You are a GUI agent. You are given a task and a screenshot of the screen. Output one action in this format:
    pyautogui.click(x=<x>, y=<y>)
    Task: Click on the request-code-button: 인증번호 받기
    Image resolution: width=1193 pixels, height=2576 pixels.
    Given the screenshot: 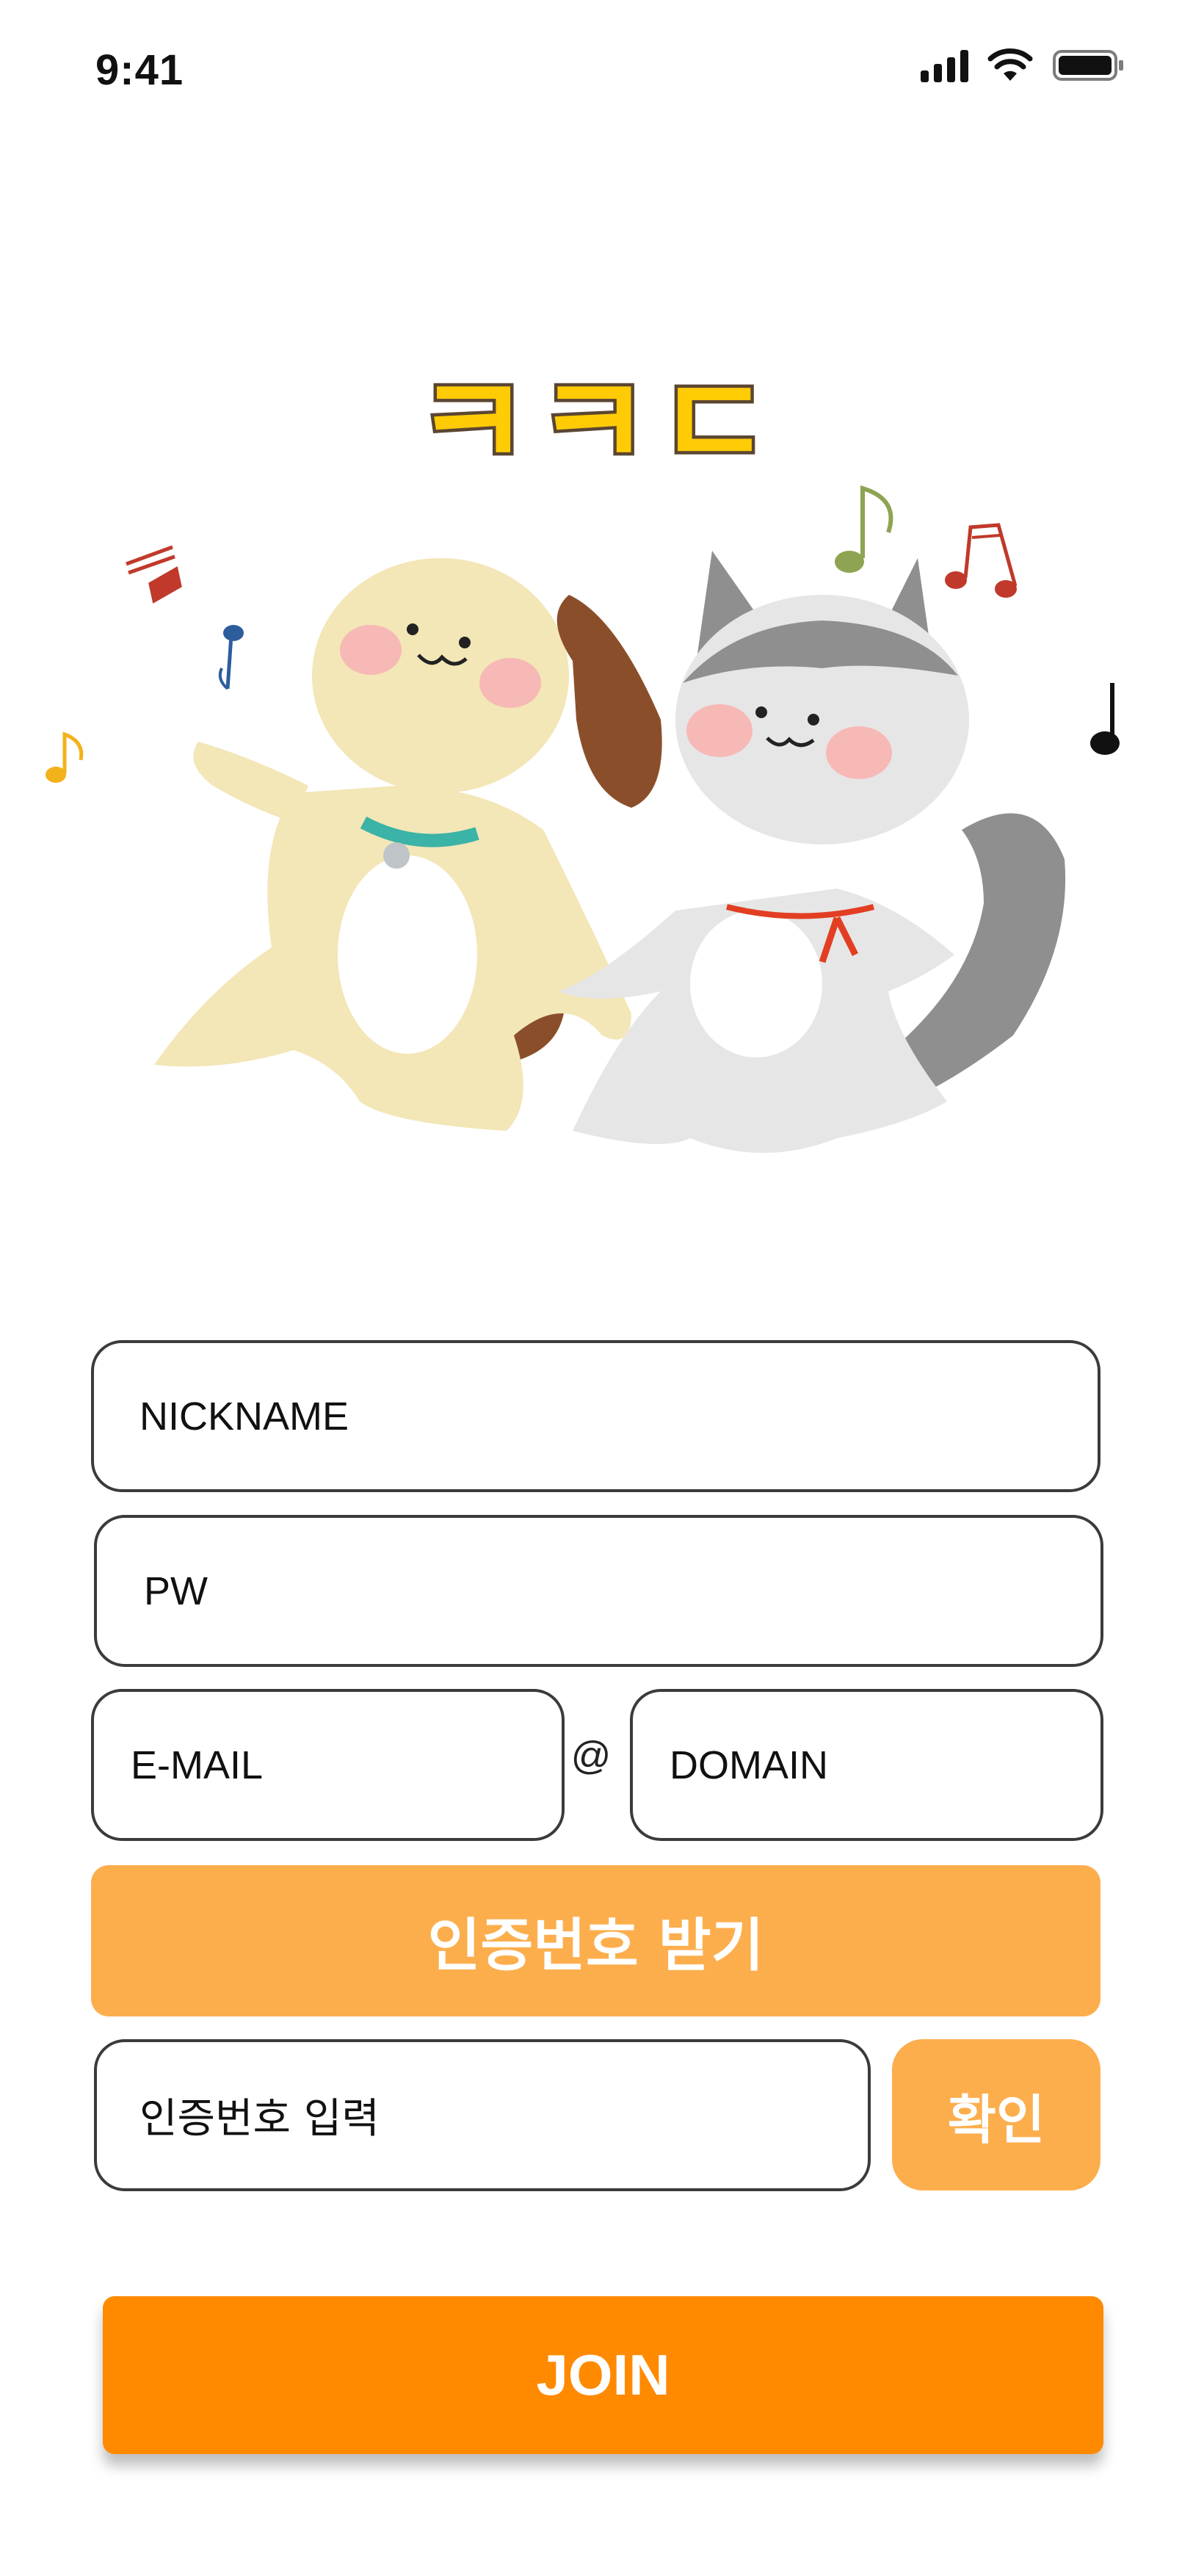 What is the action you would take?
    pyautogui.click(x=595, y=1940)
    